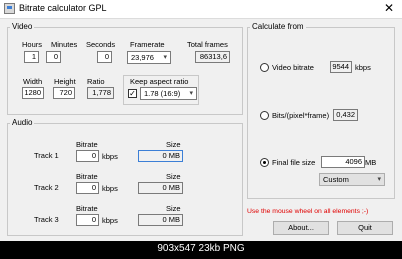  Describe the element at coordinates (87, 144) in the screenshot. I see `track-1-bitrate-label: Bitrate` at that location.